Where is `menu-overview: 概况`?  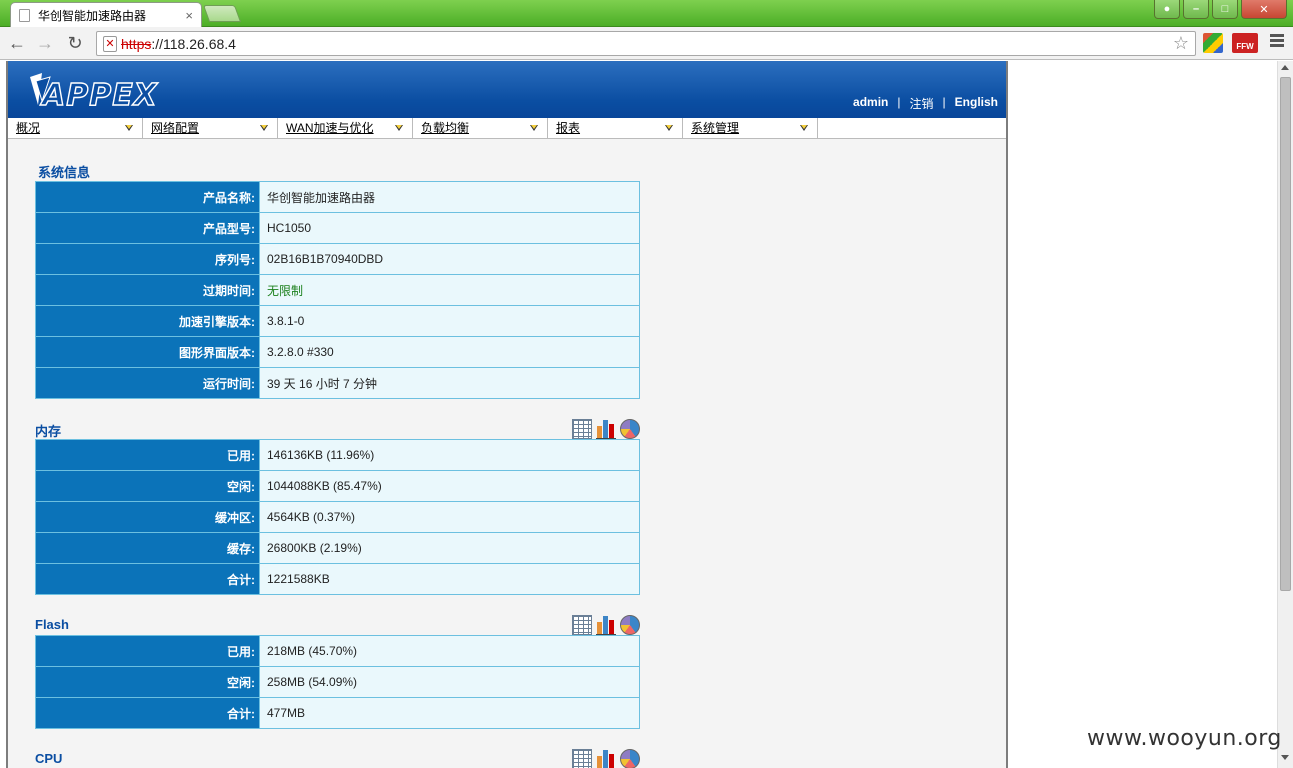 menu-overview: 概况 is located at coordinates (75, 128).